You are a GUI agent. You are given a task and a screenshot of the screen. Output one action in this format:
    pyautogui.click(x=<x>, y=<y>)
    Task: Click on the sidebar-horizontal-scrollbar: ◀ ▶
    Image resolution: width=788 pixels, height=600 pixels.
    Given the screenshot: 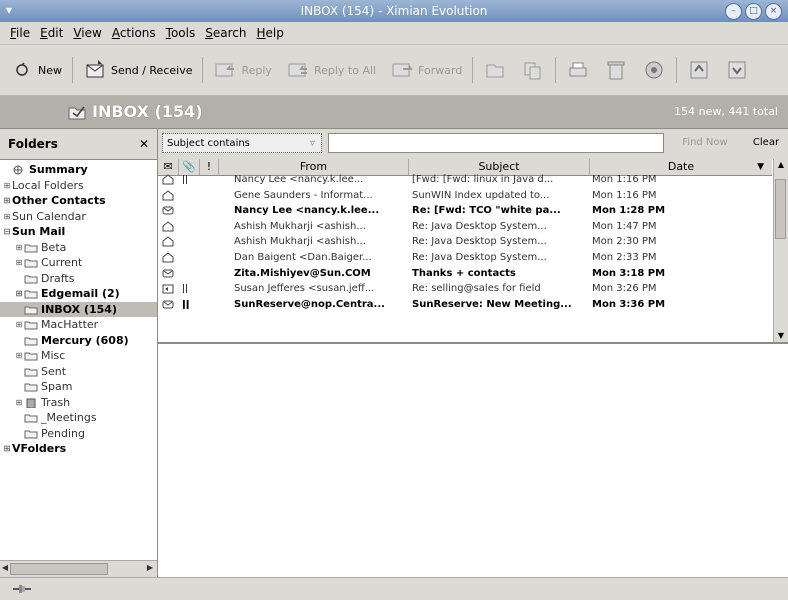 What is the action you would take?
    pyautogui.click(x=78, y=568)
    